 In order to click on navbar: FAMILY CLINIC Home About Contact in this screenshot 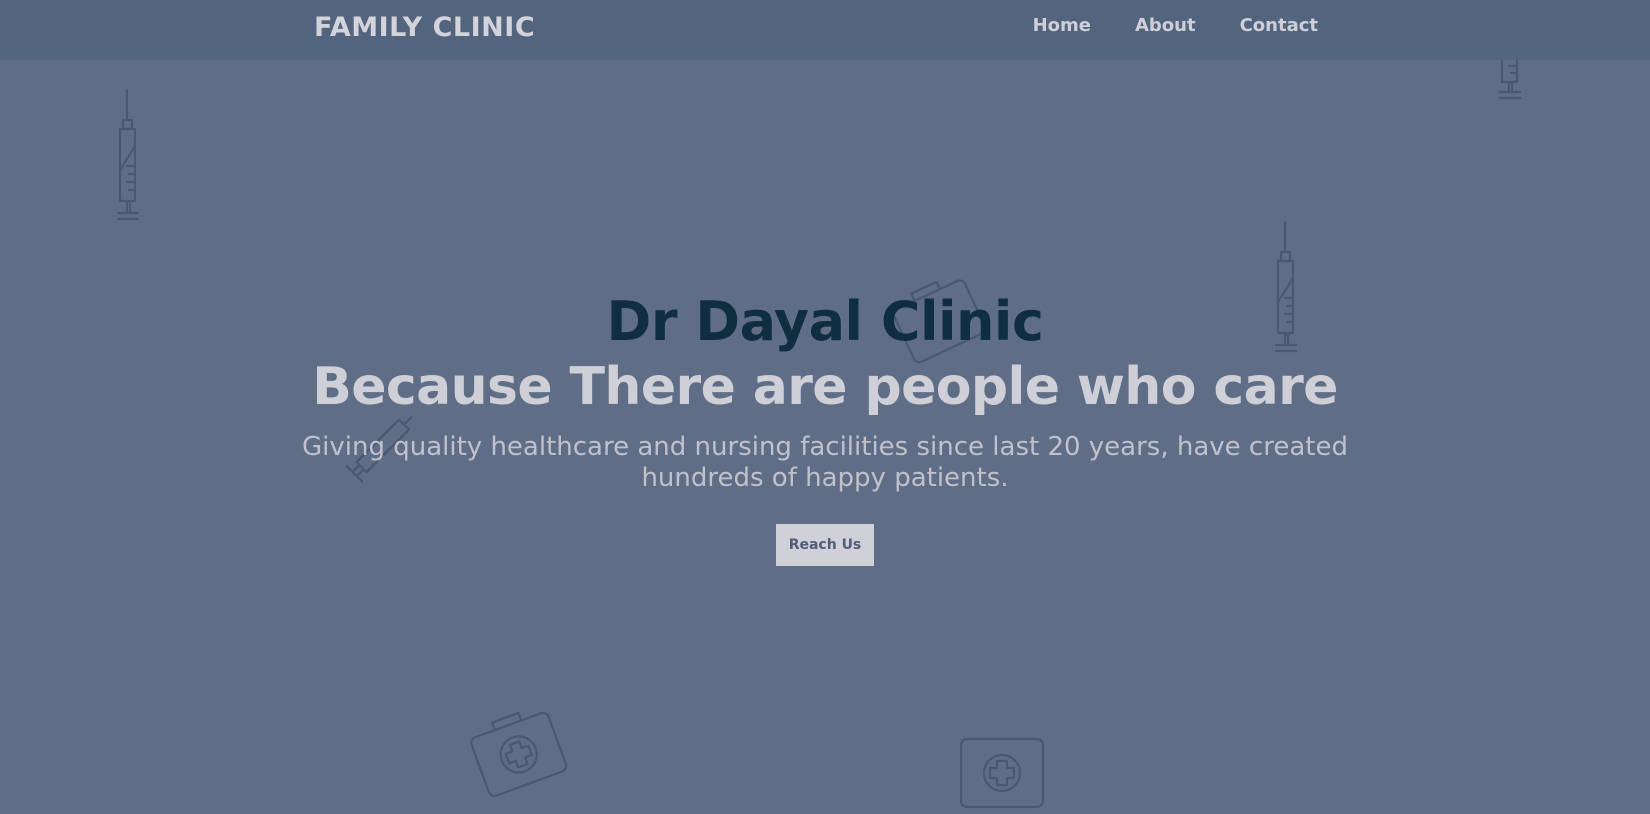, I will do `click(825, 30)`.